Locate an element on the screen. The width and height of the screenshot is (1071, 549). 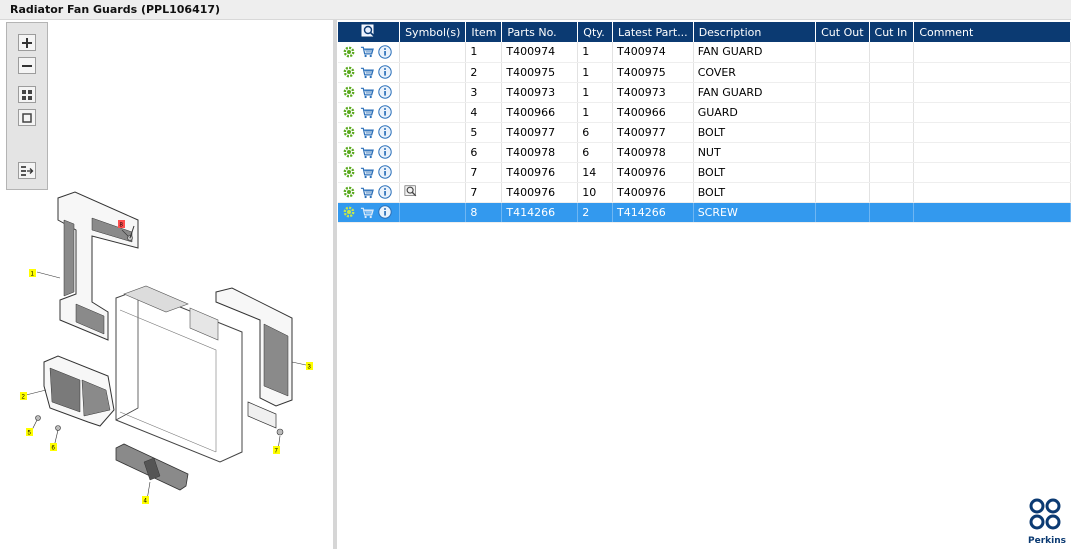
col-header-cut-in: Cut In is located at coordinates (892, 32).